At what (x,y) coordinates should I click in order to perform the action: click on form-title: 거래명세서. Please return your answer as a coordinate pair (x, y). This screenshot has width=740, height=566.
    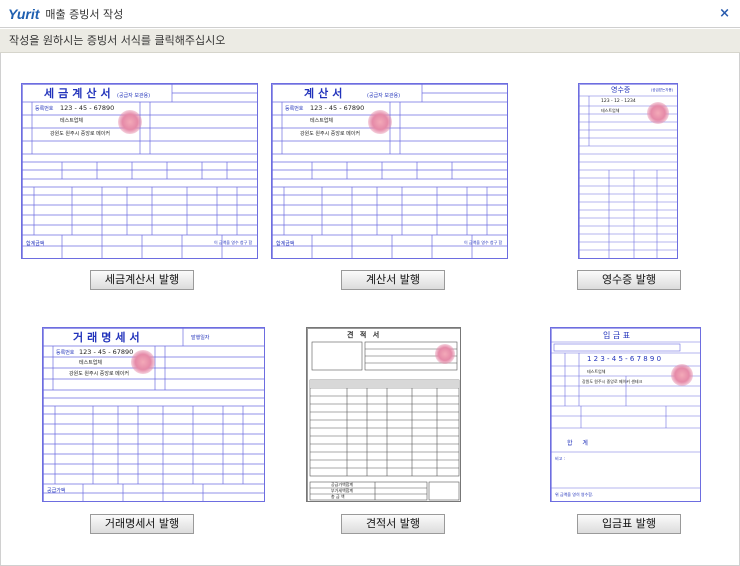
    Looking at the image, I should click on (108, 337).